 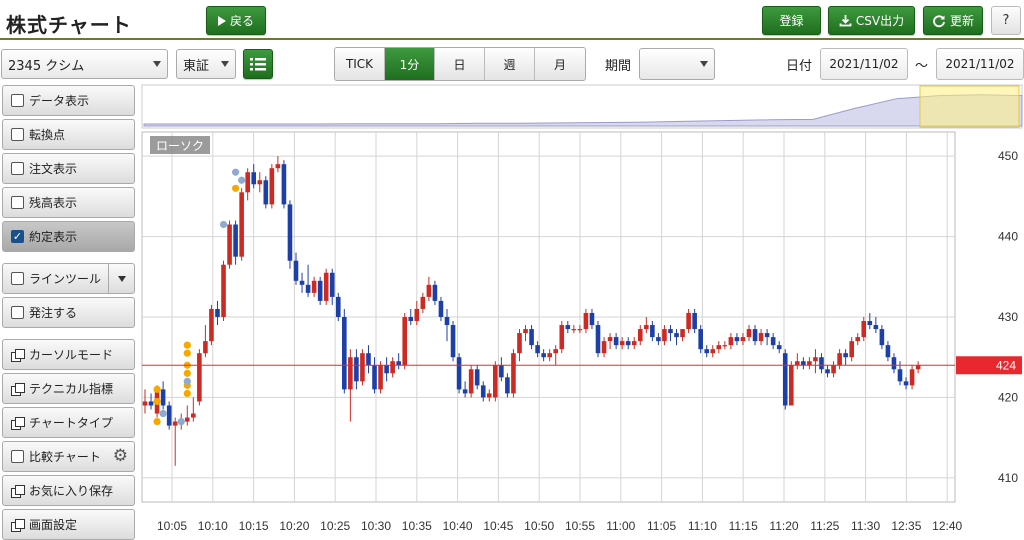 What do you see at coordinates (1008, 156) in the screenshot?
I see `y-tick-label: 450` at bounding box center [1008, 156].